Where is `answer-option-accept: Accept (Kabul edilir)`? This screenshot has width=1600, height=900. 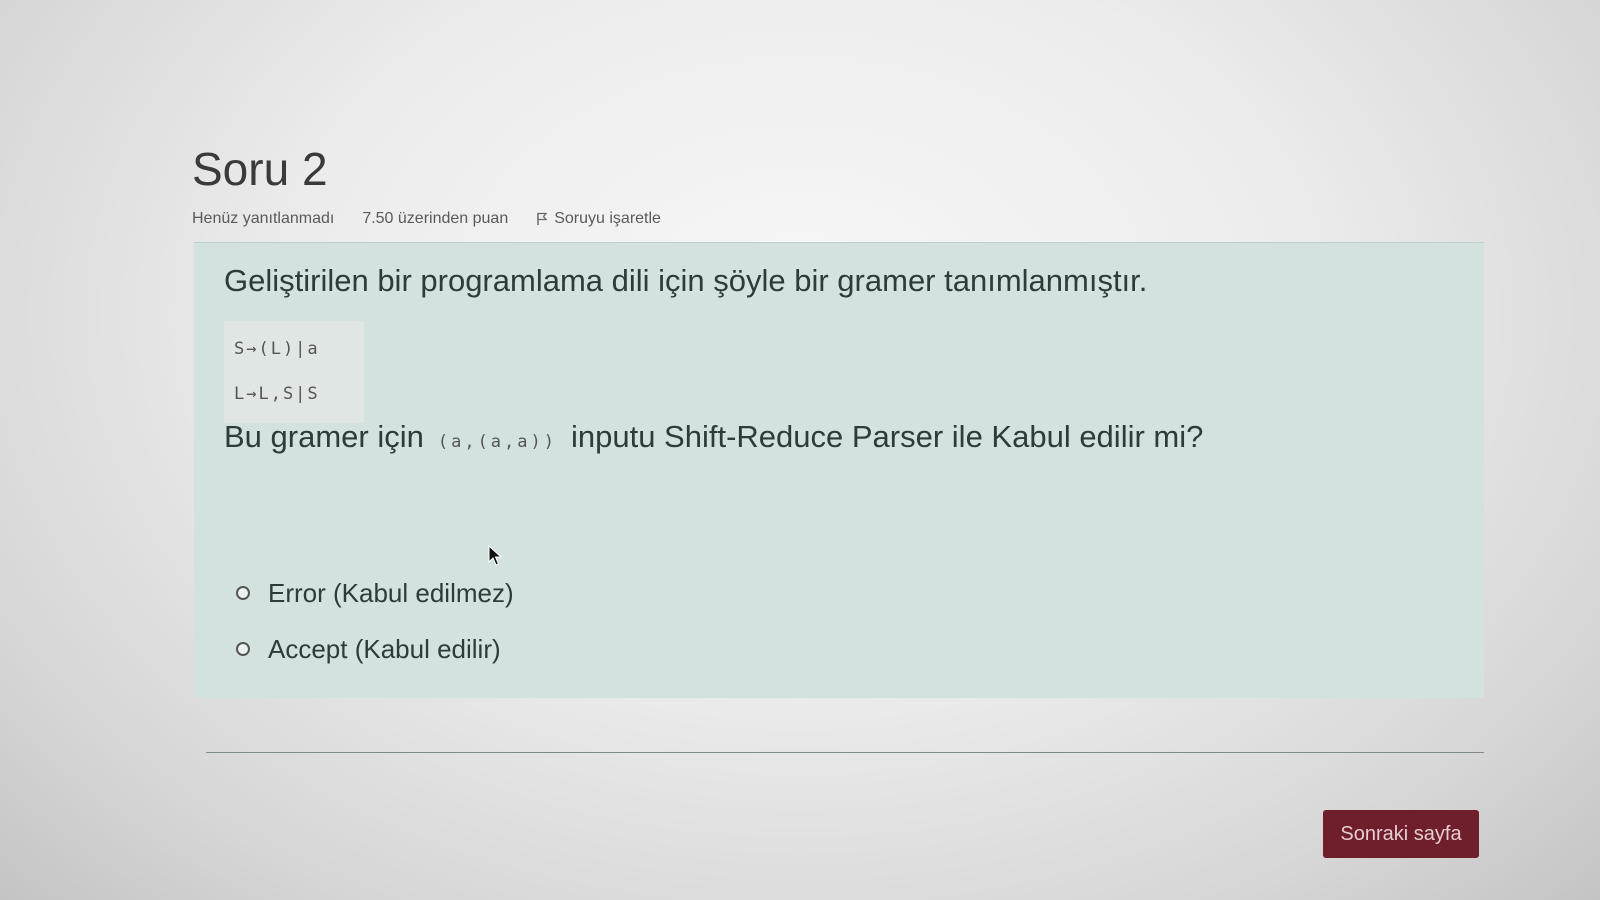 answer-option-accept: Accept (Kabul edilir) is located at coordinates (375, 649).